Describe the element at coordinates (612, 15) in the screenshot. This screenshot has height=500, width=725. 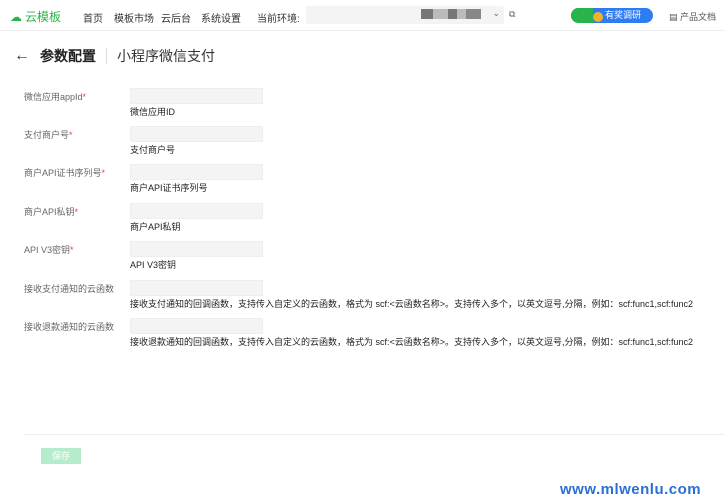
I see `survey-button: 有奖调研` at that location.